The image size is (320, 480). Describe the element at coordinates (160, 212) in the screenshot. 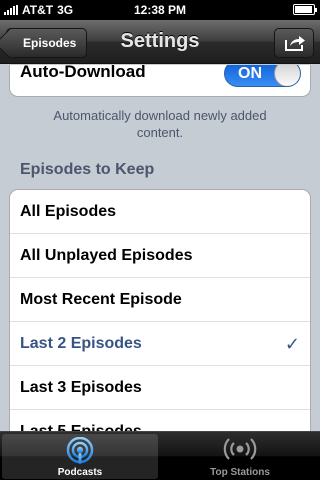

I see `list-item: All Episodes` at that location.